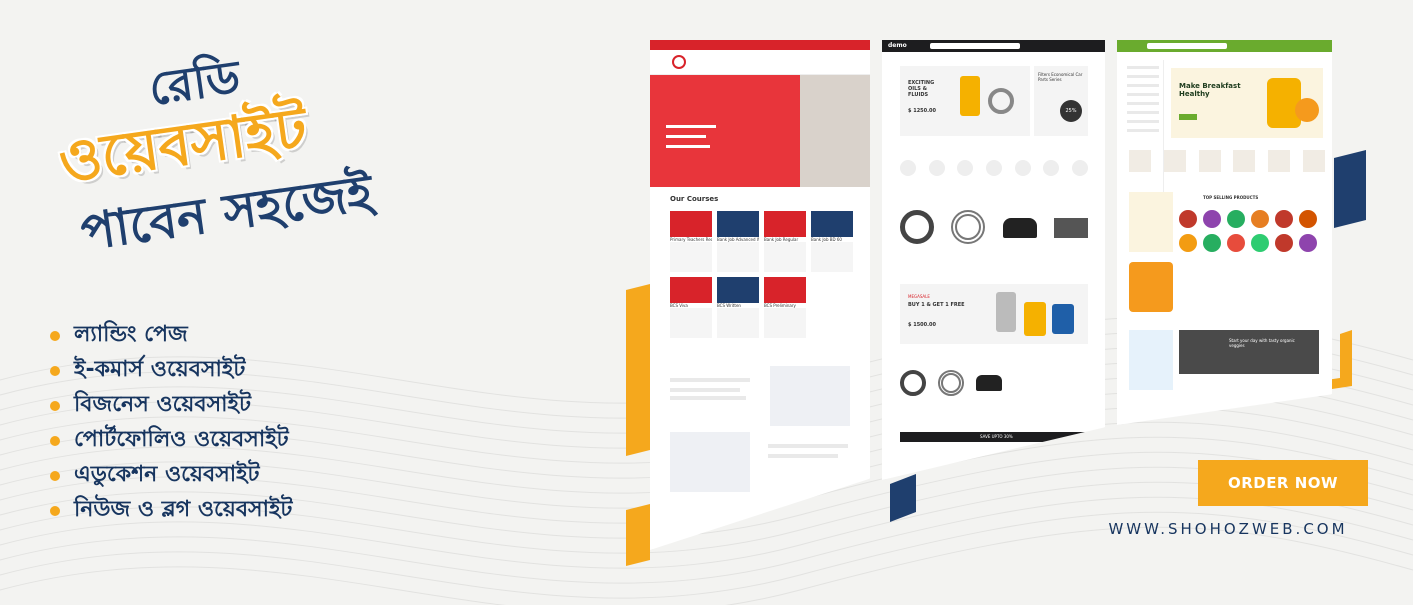  Describe the element at coordinates (694, 199) in the screenshot. I see `courses-title: Our Courses` at that location.